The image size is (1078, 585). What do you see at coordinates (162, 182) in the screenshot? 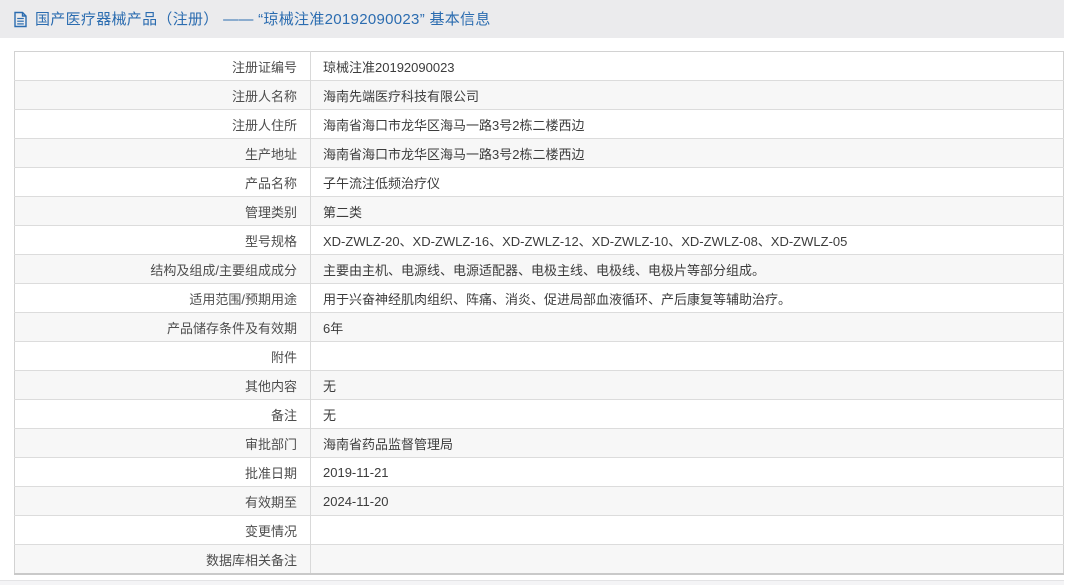
I see `field-label: 产品名称` at bounding box center [162, 182].